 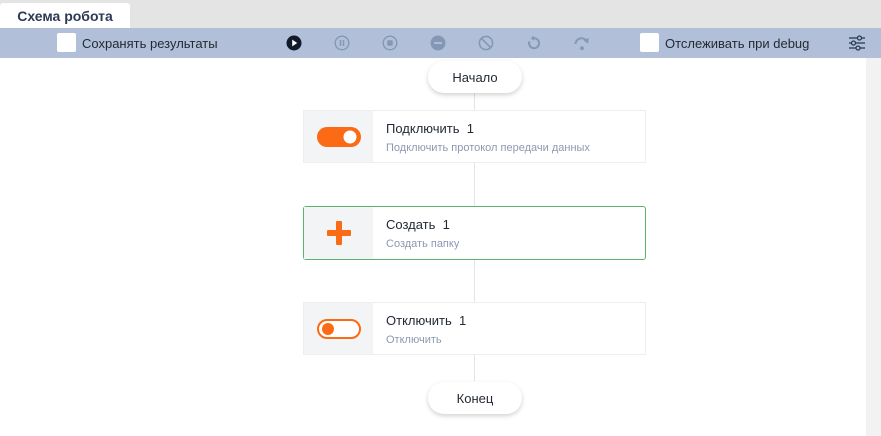 What do you see at coordinates (440, 14) in the screenshot?
I see `tab-bar: Схема робота` at bounding box center [440, 14].